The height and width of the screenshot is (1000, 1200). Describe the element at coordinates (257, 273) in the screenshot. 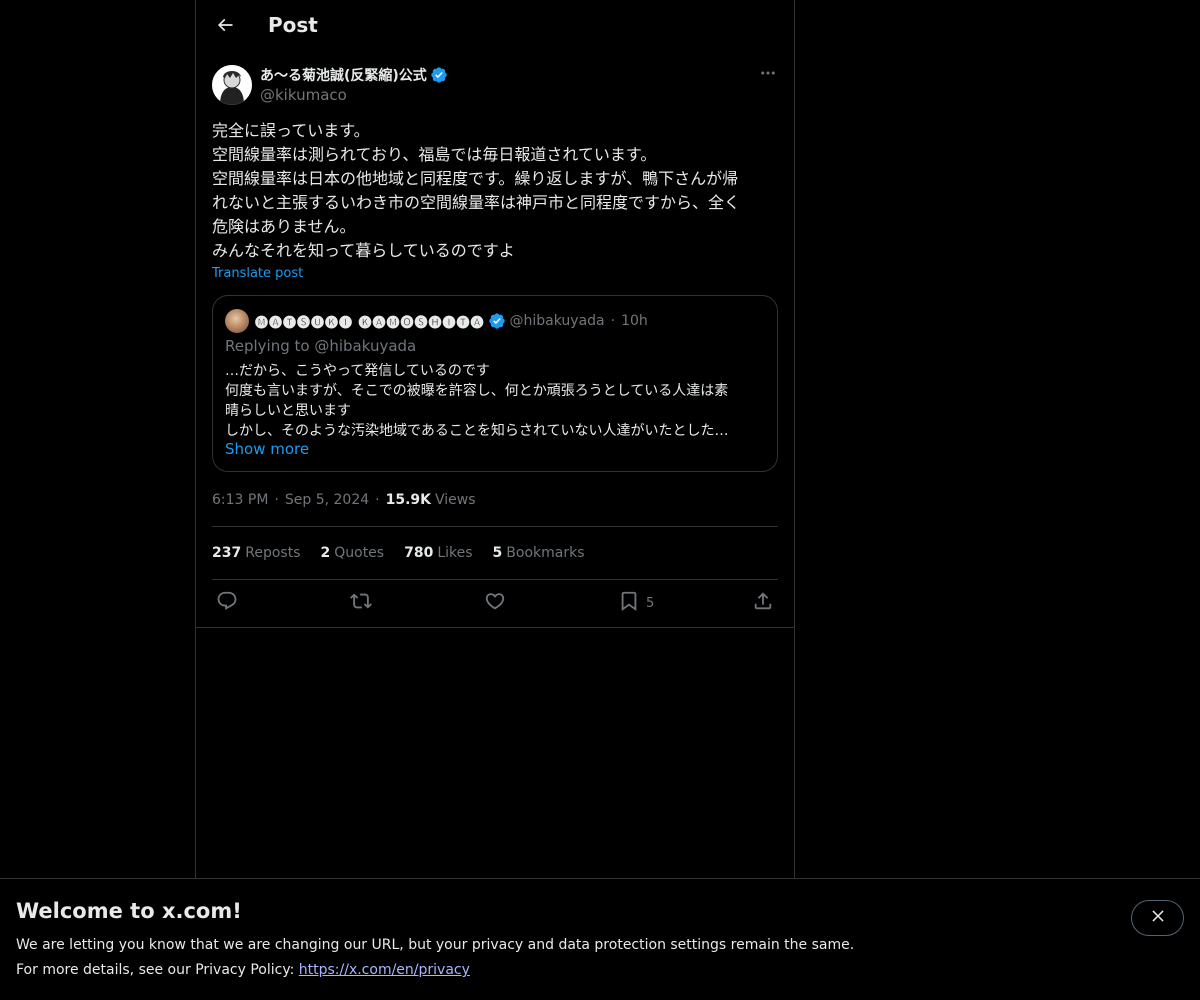

I see `translate-post-link: Translate post` at that location.